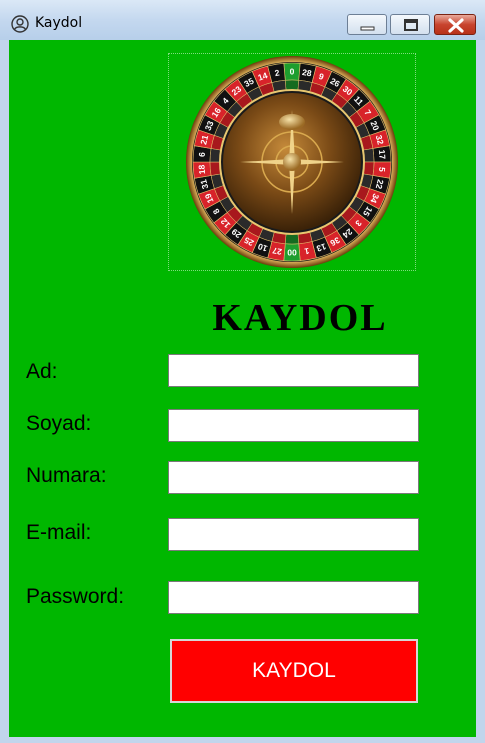 The height and width of the screenshot is (743, 485). What do you see at coordinates (276, 251) in the screenshot?
I see `wheel-number: 27` at bounding box center [276, 251].